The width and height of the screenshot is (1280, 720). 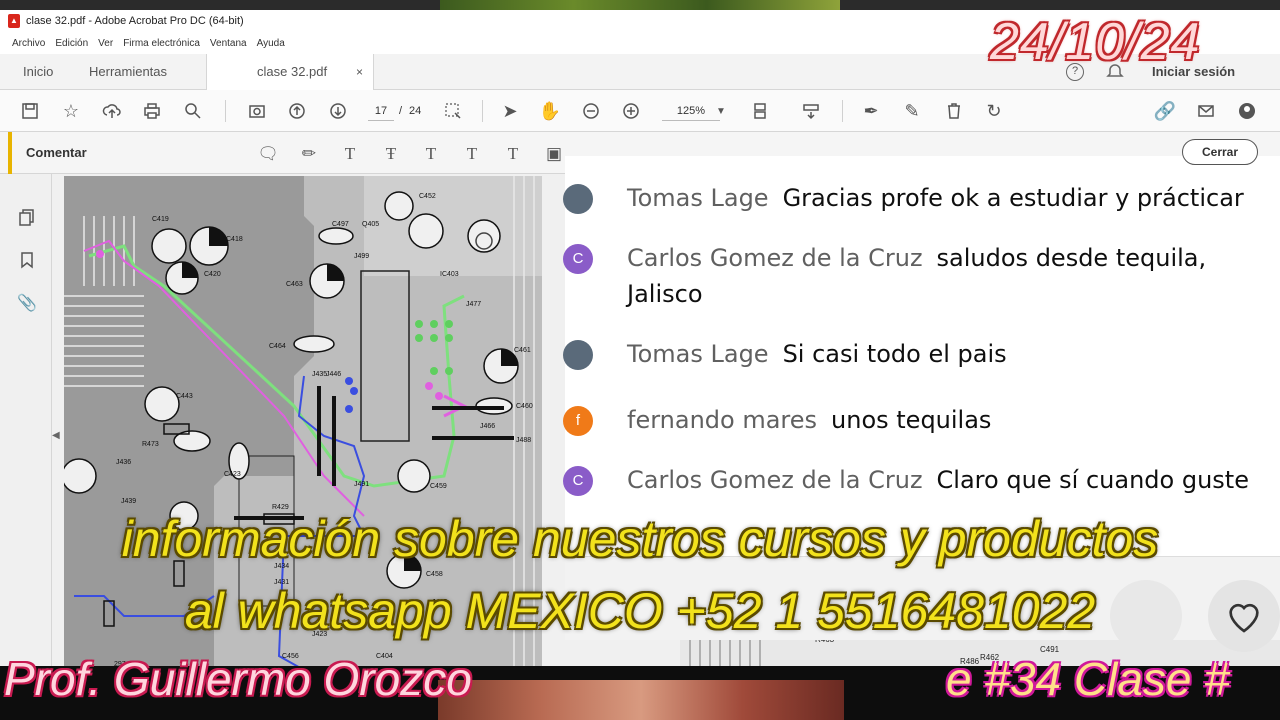 What do you see at coordinates (56, 152) in the screenshot?
I see `comment-label: Comentar` at bounding box center [56, 152].